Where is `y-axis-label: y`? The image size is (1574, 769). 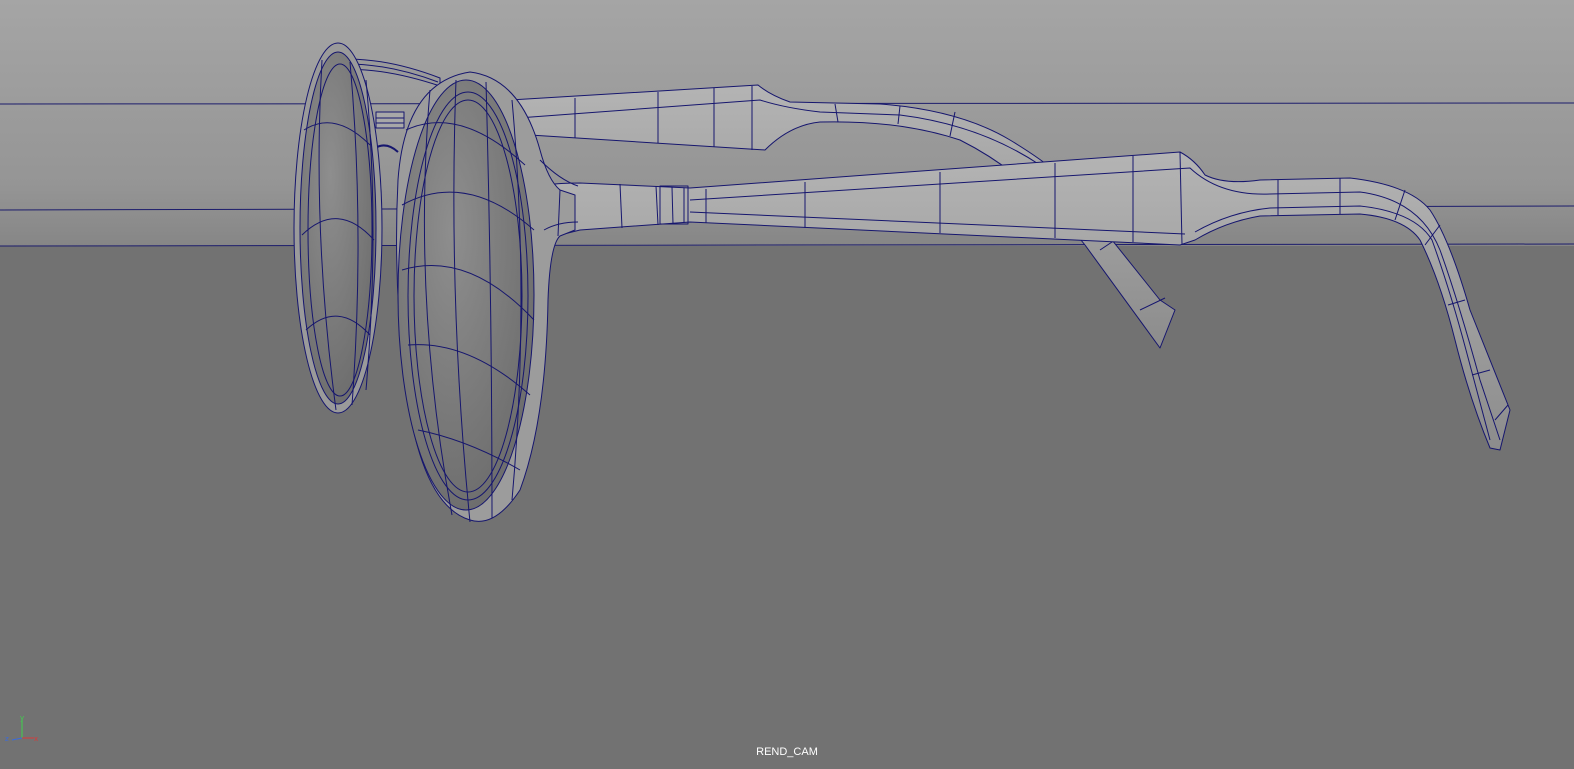
y-axis-label: y is located at coordinates (22, 718).